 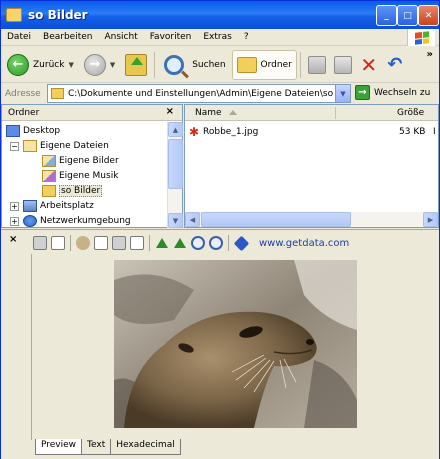 I want to click on jpg-file-icon: ✱, so click(x=194, y=132).